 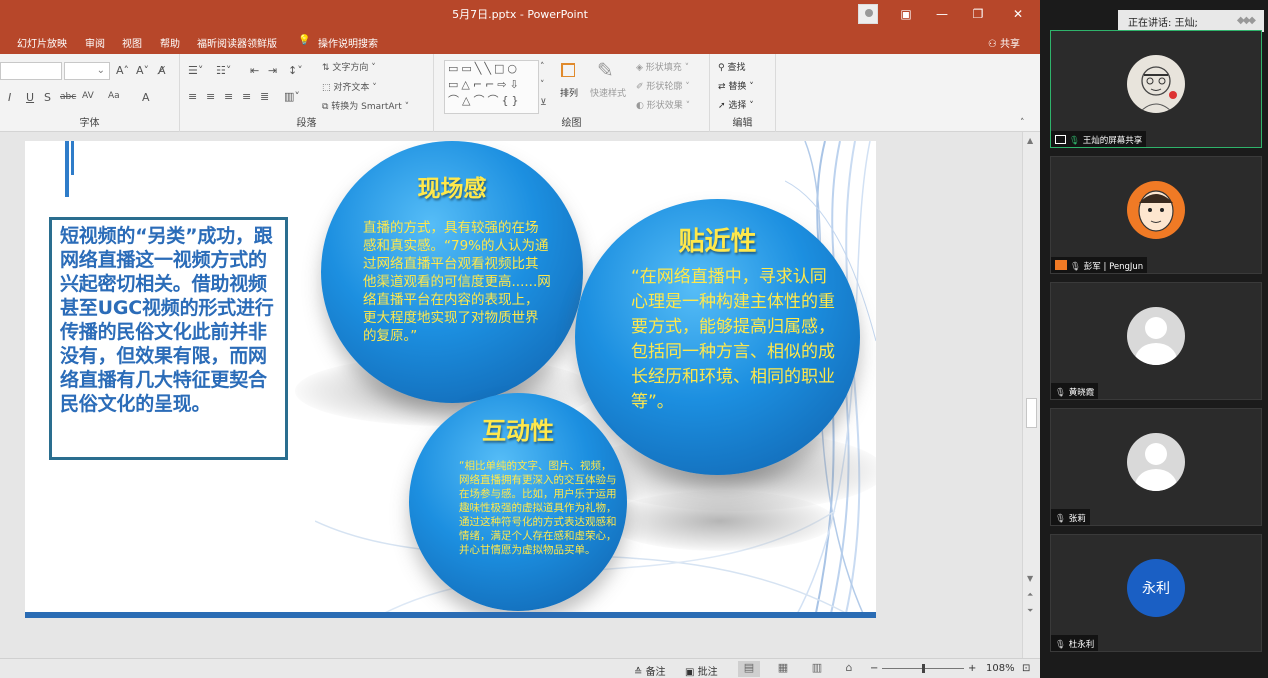 What do you see at coordinates (731, 66) in the screenshot?
I see `find-button: ⚲ 查找` at bounding box center [731, 66].